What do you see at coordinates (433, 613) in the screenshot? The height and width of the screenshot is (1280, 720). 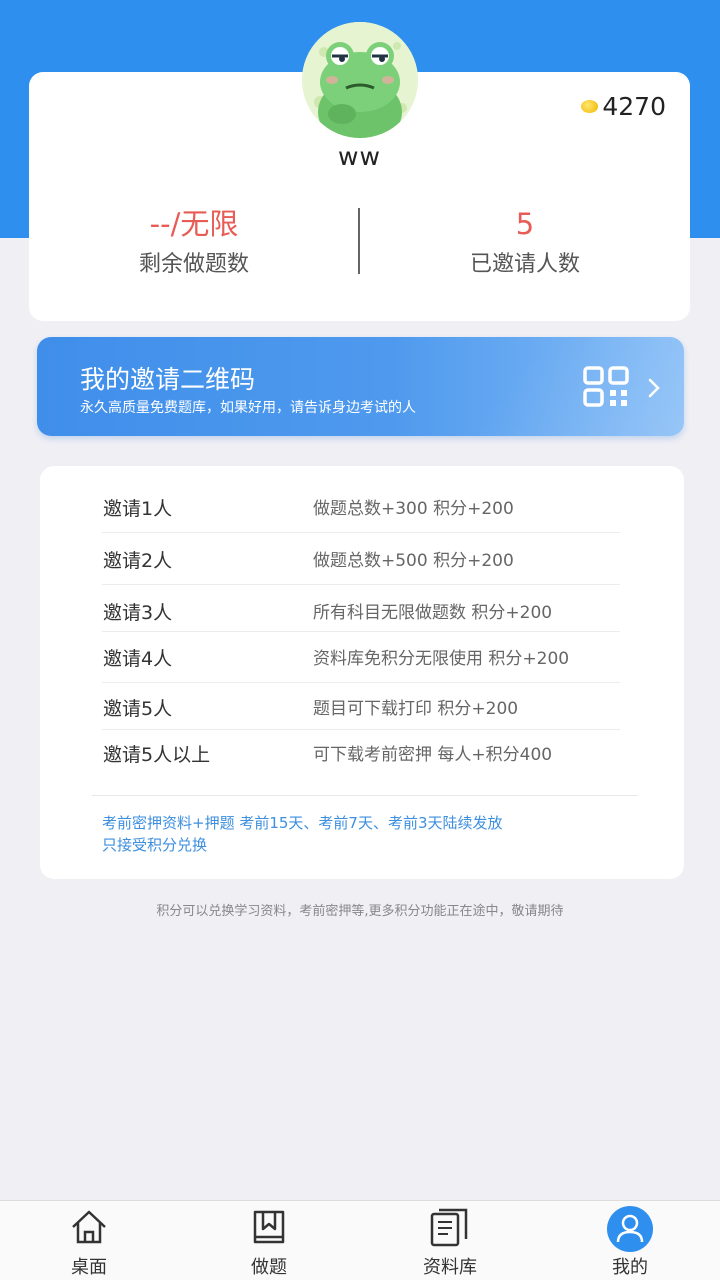 I see `reward-benefit: 所有科目无限做题数 积分+200` at bounding box center [433, 613].